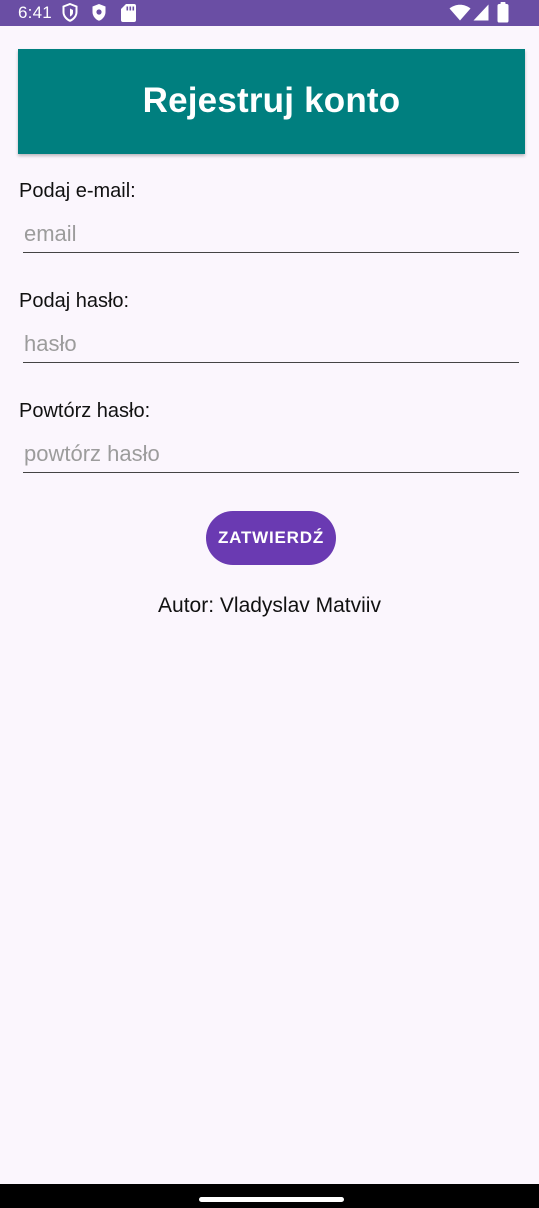 The width and height of the screenshot is (539, 1208). What do you see at coordinates (128, 13) in the screenshot?
I see `sd-card-icon` at bounding box center [128, 13].